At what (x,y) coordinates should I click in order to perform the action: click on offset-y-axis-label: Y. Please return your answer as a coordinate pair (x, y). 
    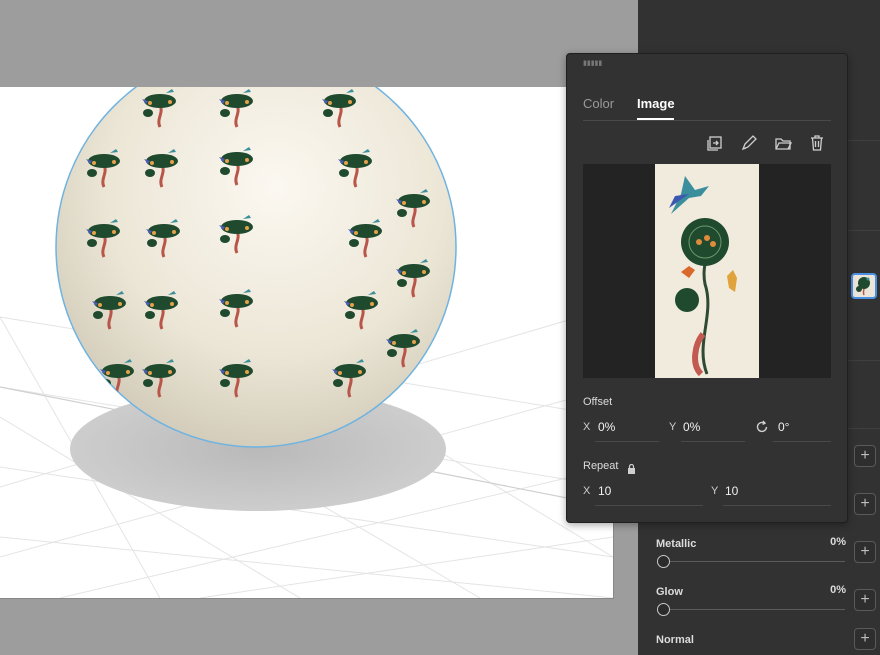
    Looking at the image, I should click on (673, 427).